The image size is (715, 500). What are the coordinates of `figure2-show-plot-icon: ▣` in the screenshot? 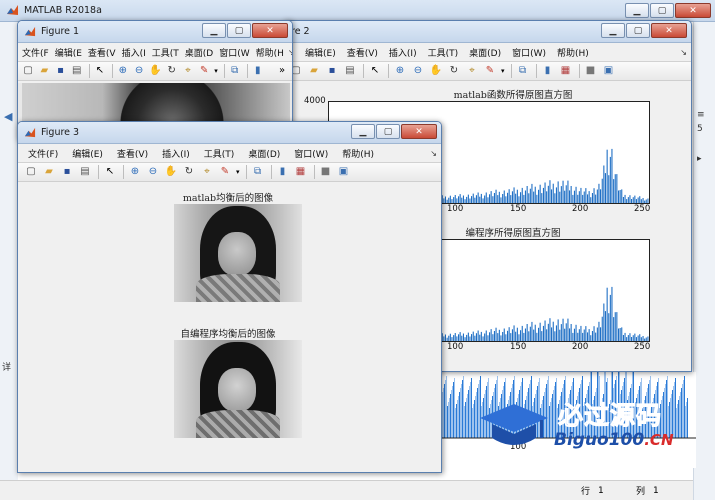 It's located at (609, 71).